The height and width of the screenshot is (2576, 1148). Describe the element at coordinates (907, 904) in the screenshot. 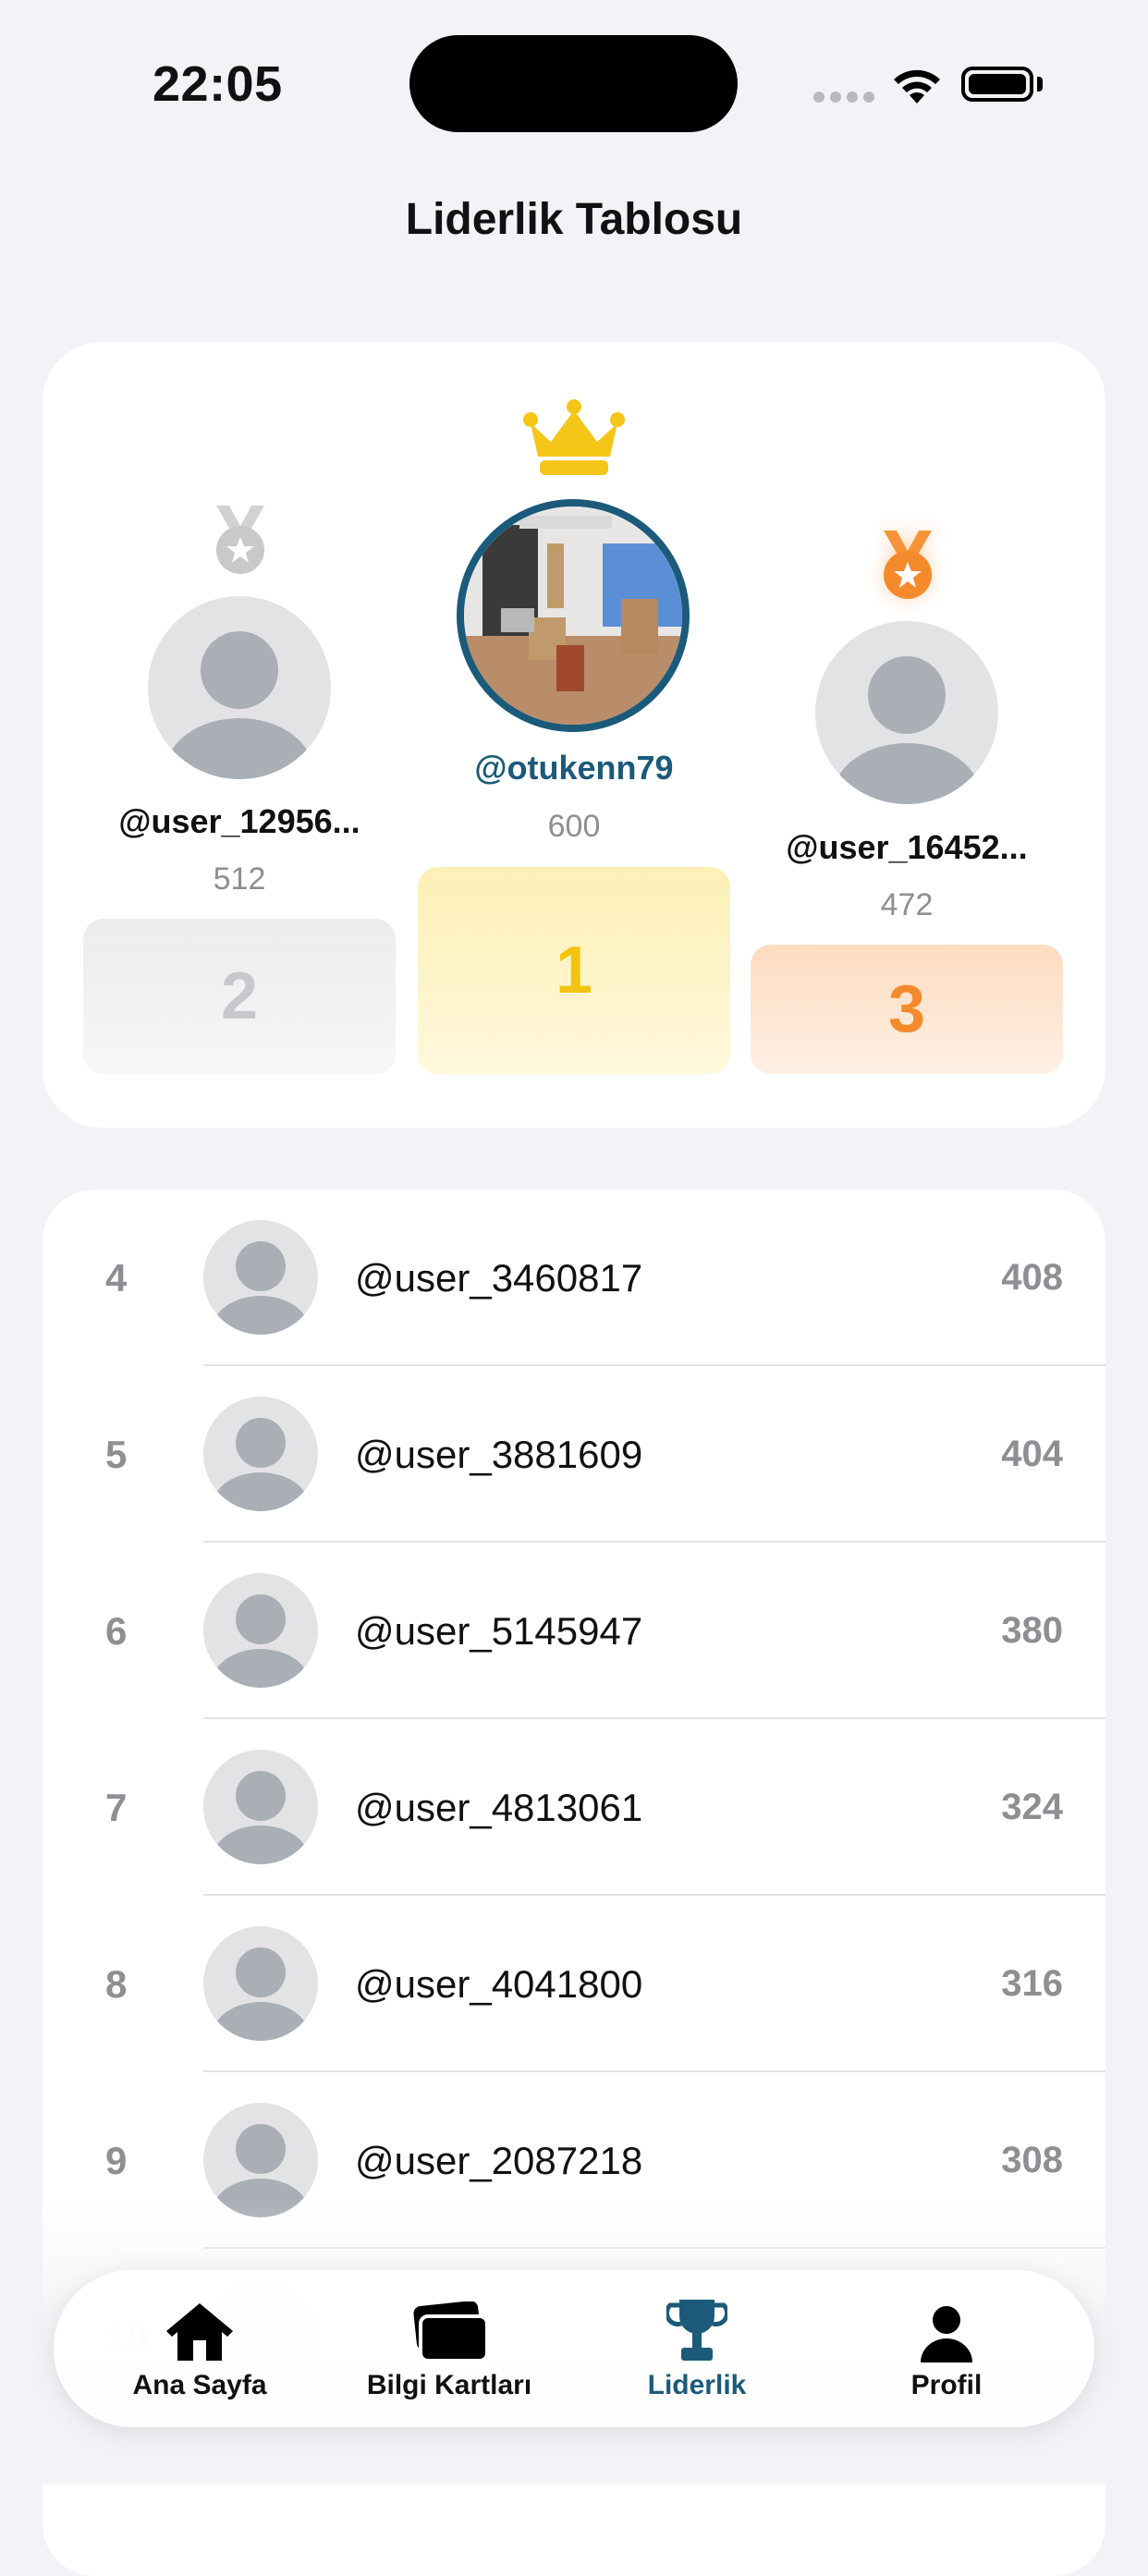

I see `podium-third-score: 472` at that location.